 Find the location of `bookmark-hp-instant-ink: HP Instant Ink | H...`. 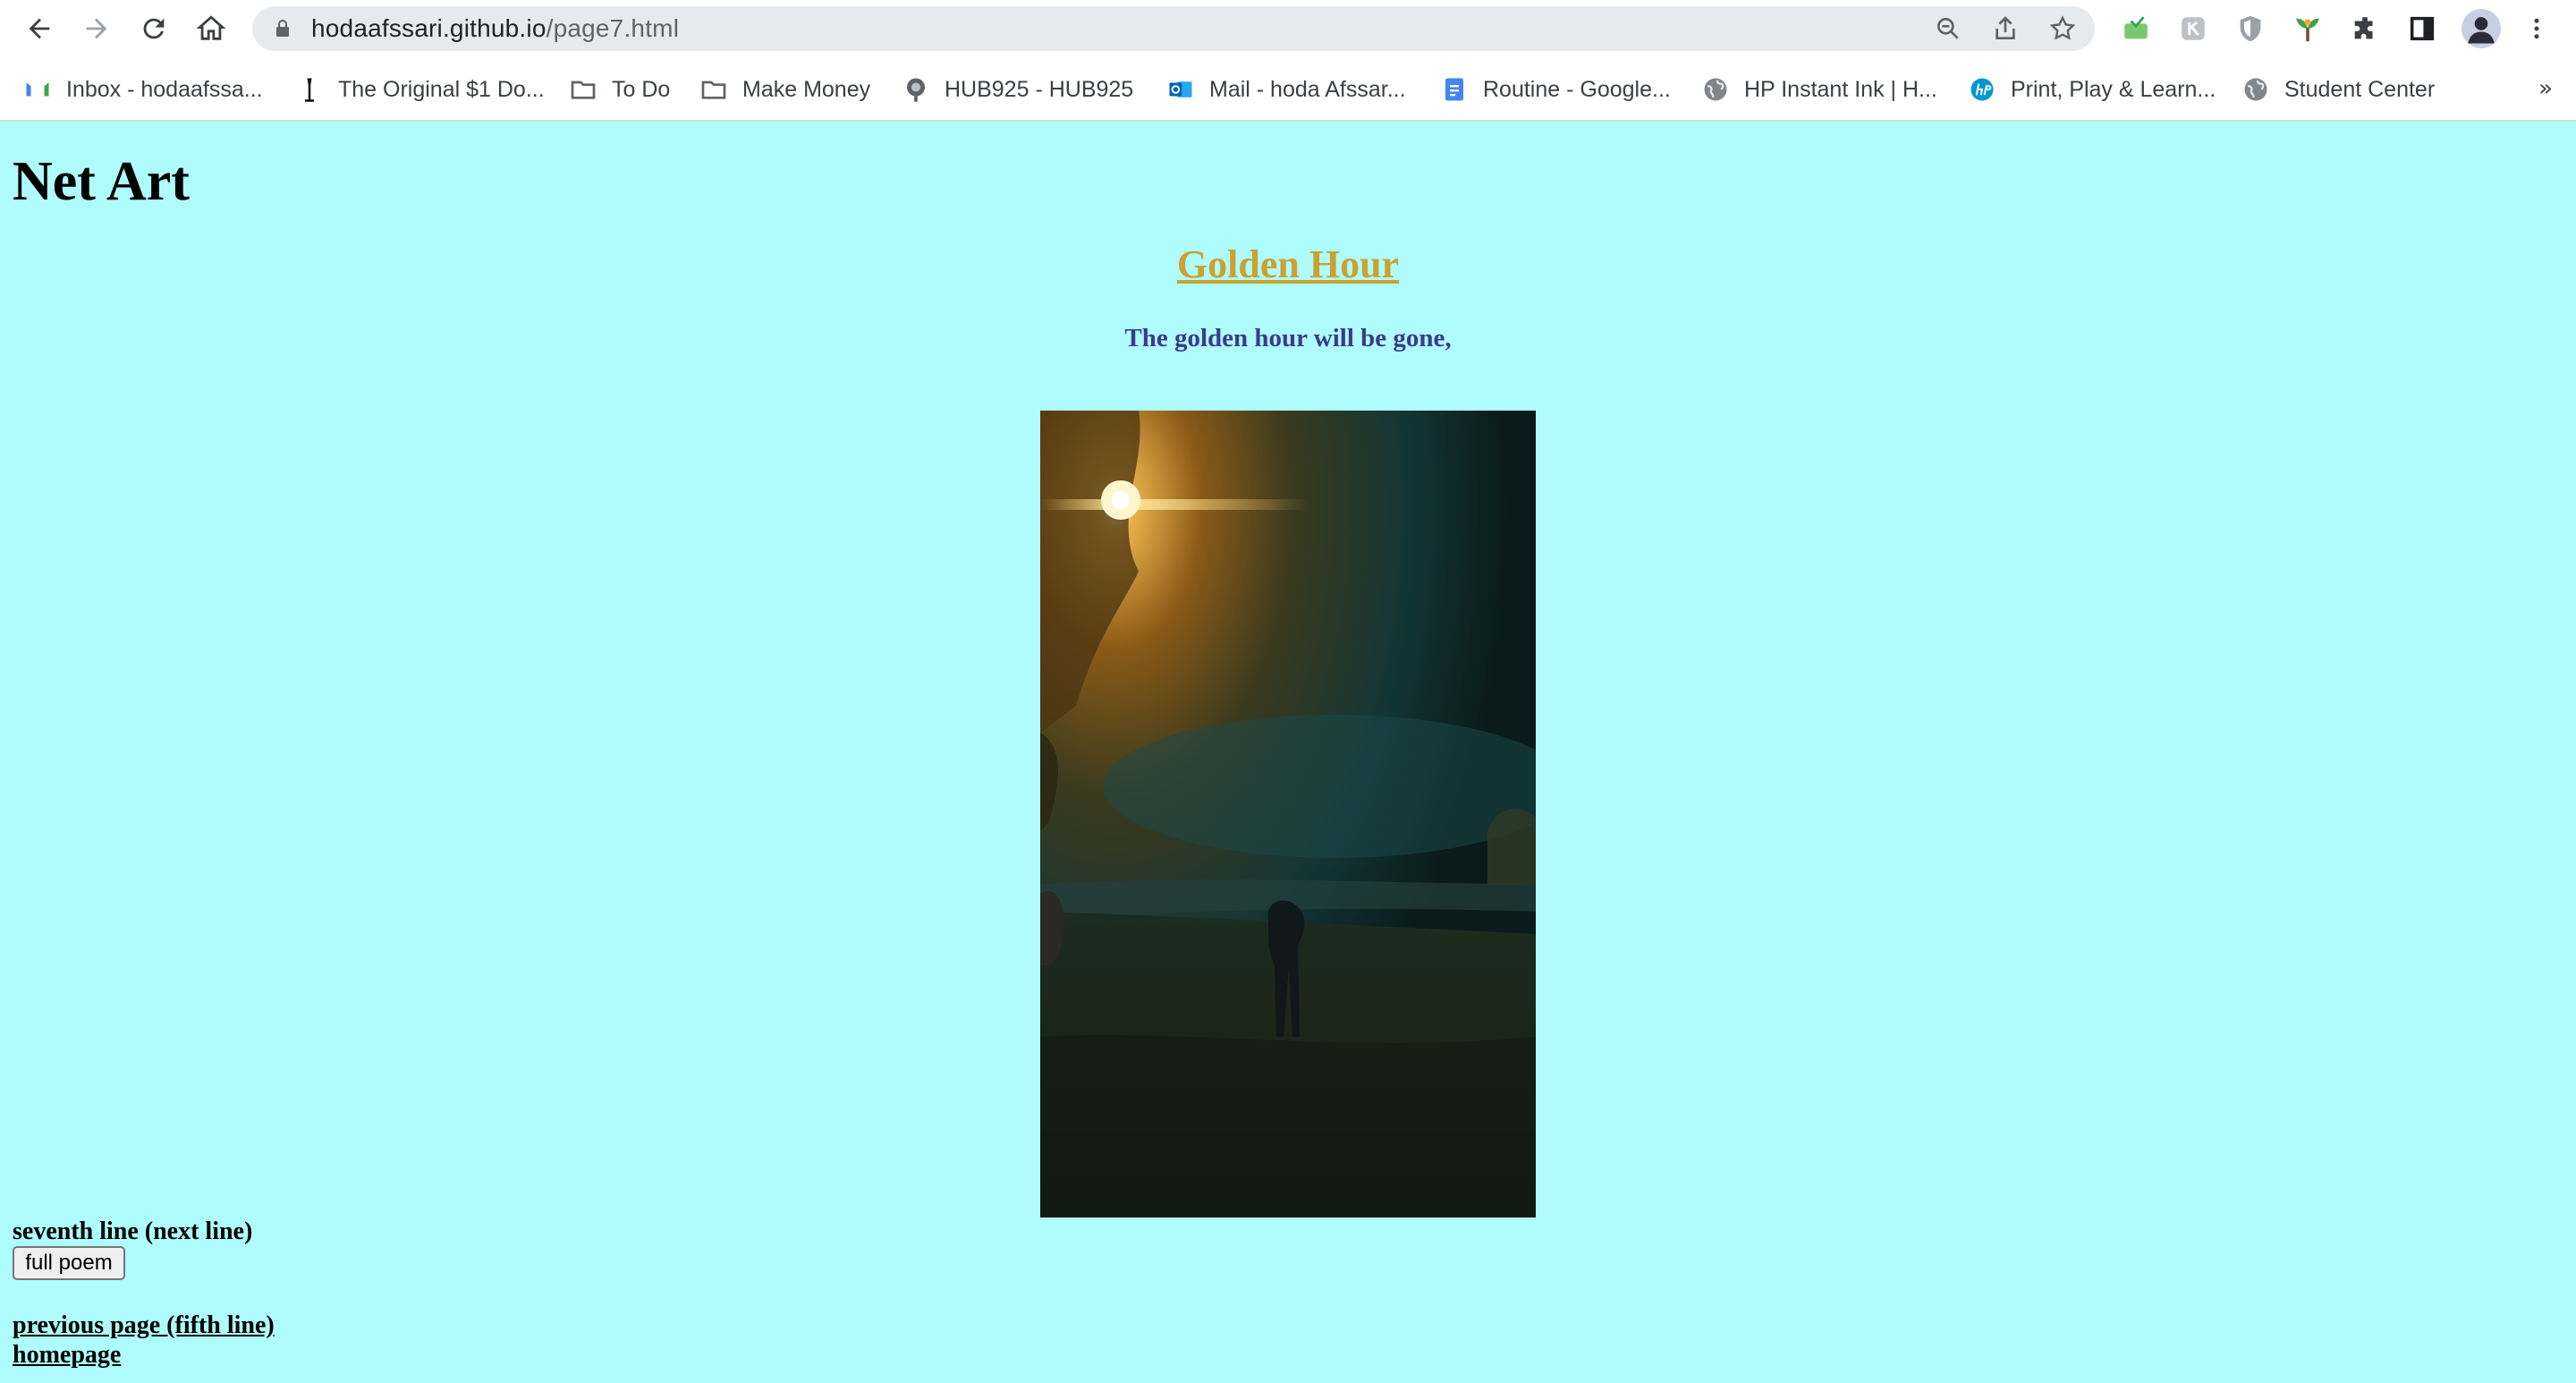

bookmark-hp-instant-ink: HP Instant Ink | H... is located at coordinates (1819, 89).